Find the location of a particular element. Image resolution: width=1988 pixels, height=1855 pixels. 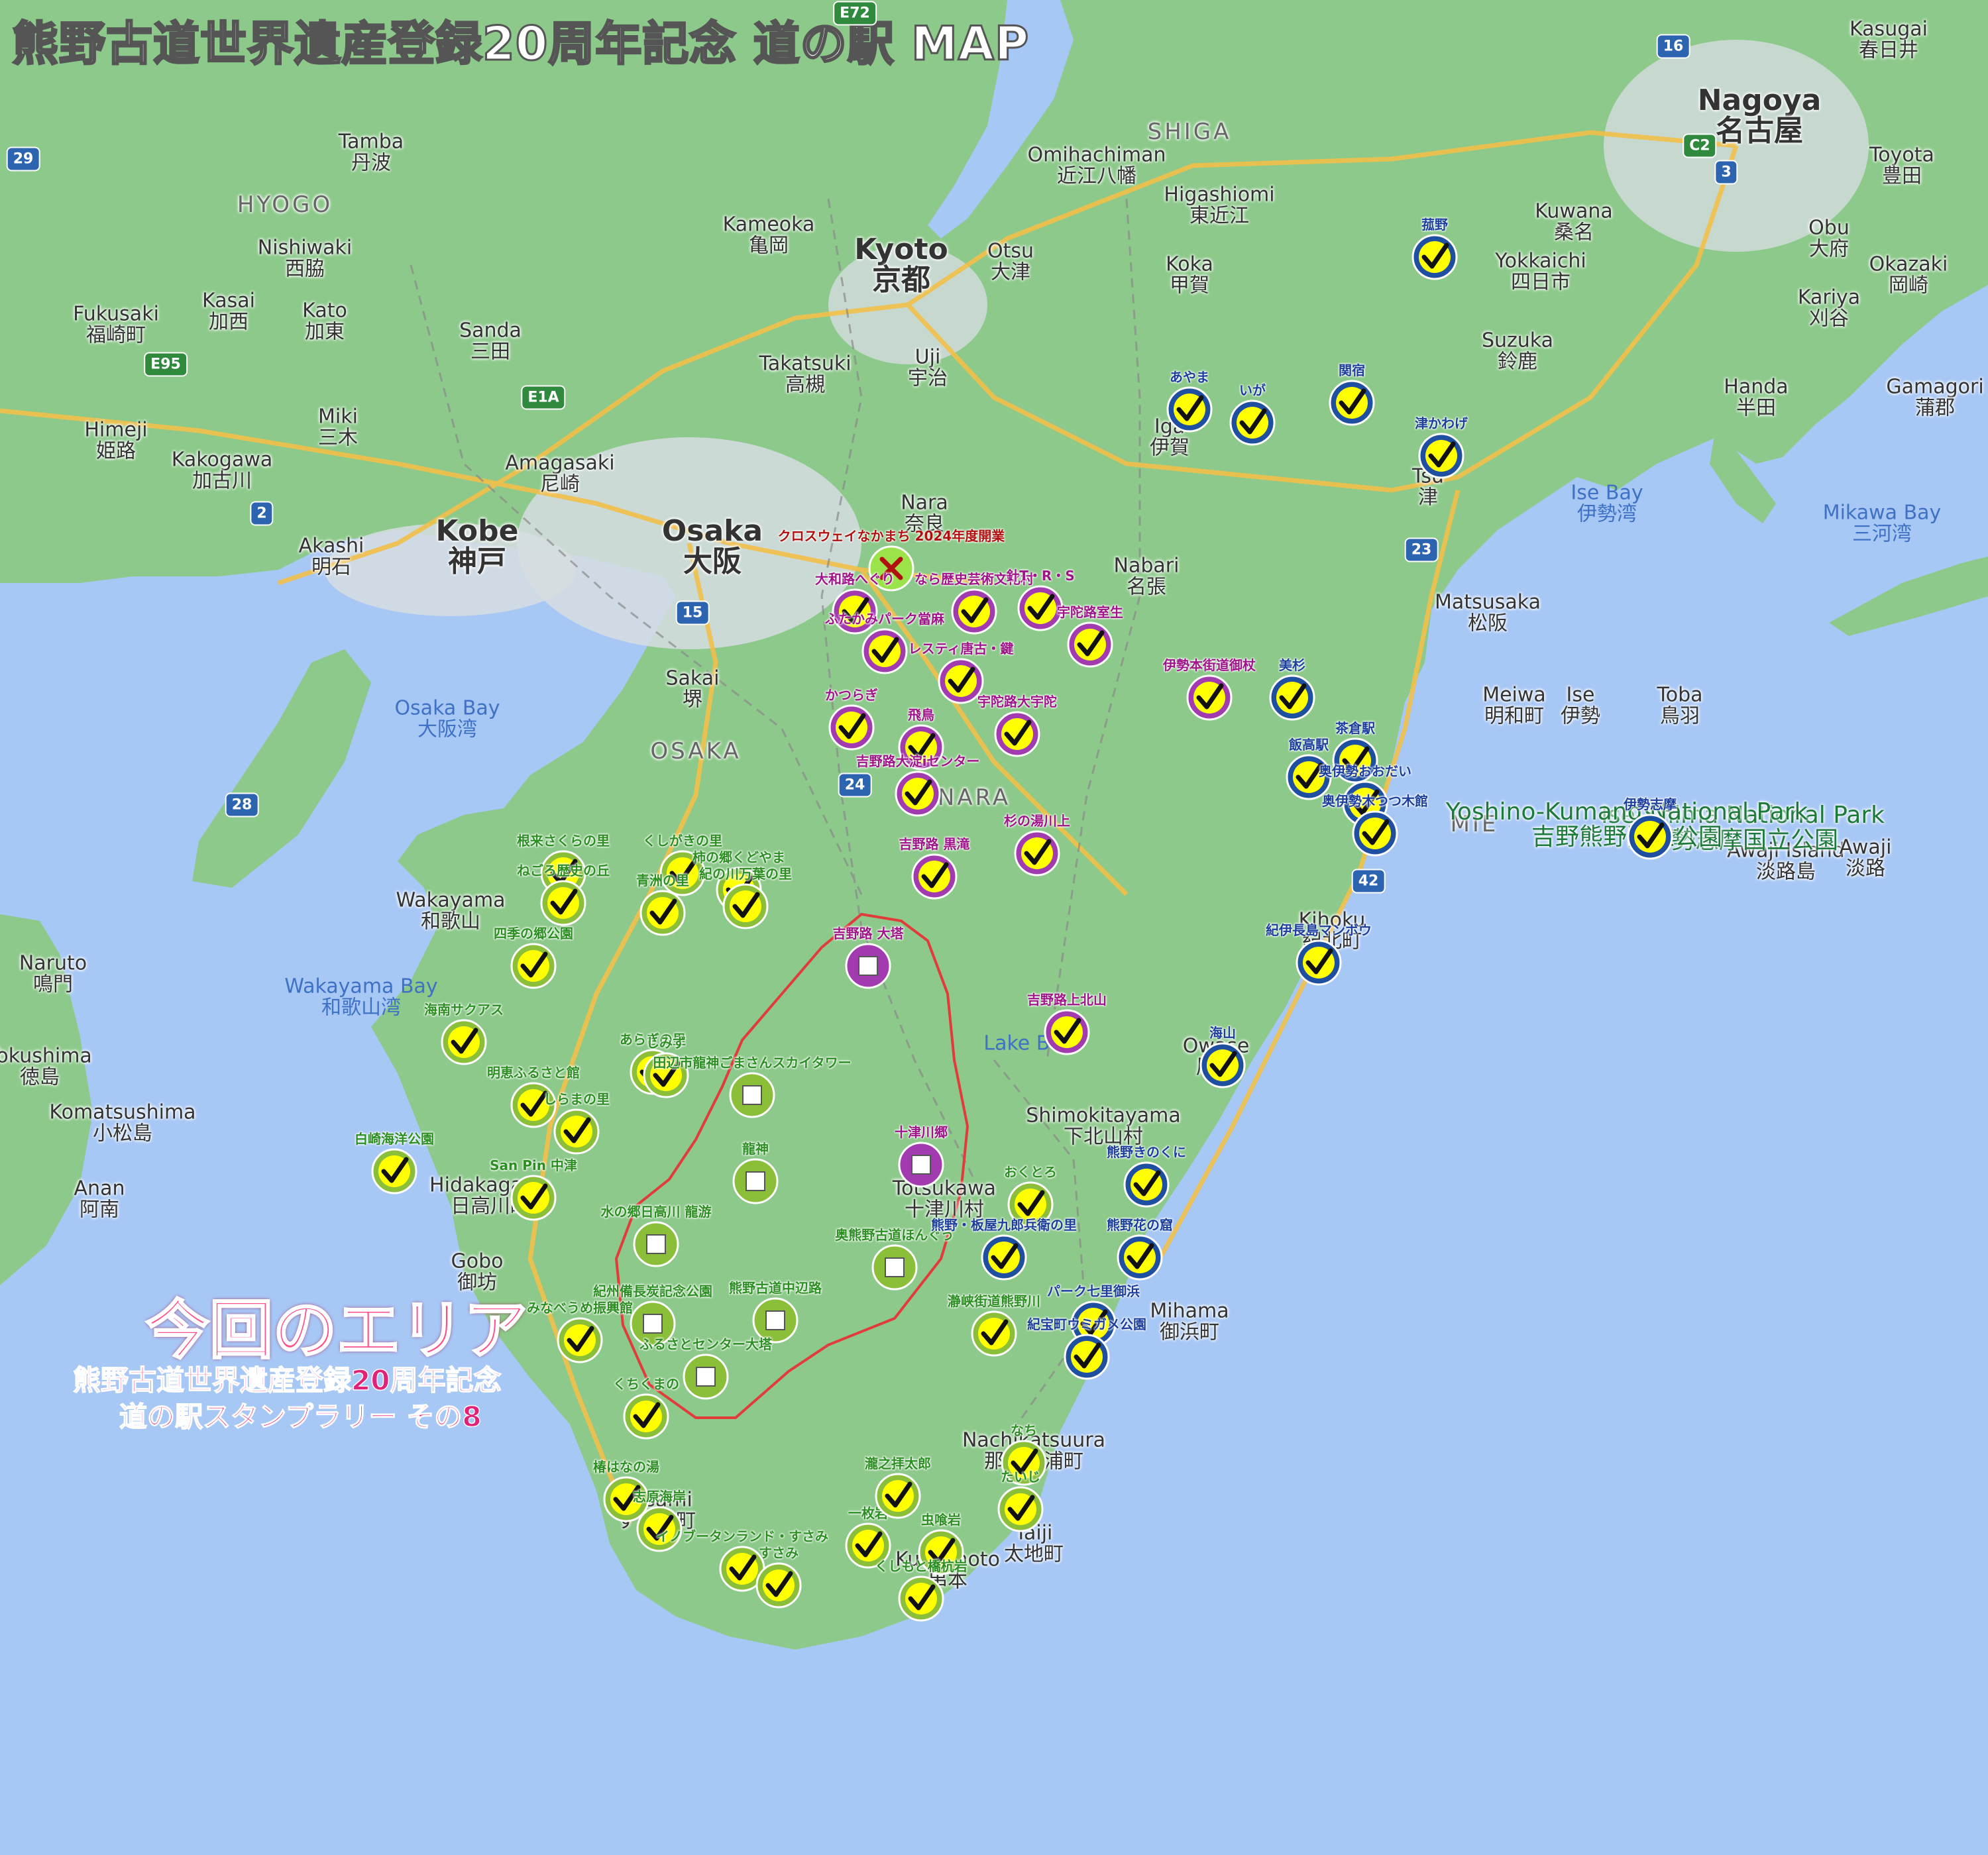

place-label: Miki 三木 is located at coordinates (338, 427).